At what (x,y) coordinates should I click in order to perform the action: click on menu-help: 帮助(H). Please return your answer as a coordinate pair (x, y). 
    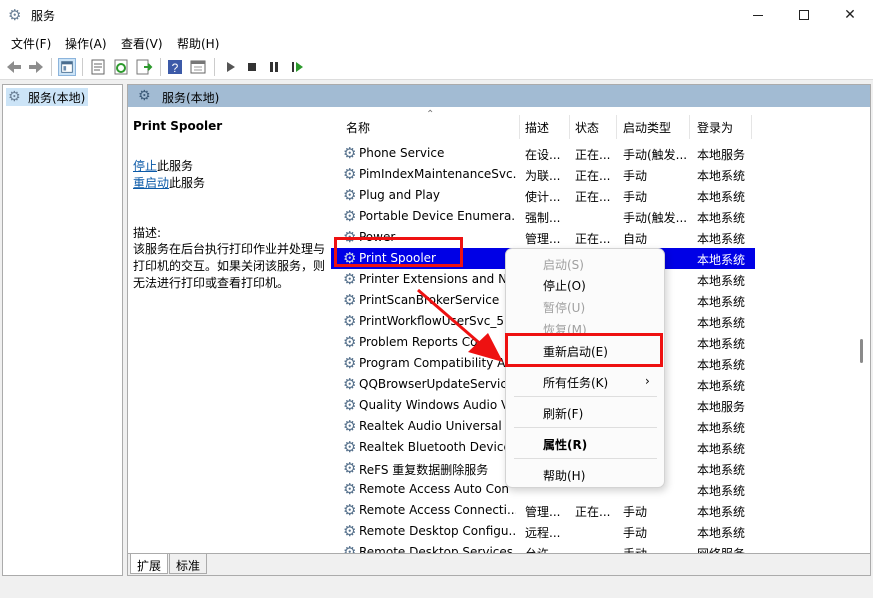
    Looking at the image, I should click on (198, 43).